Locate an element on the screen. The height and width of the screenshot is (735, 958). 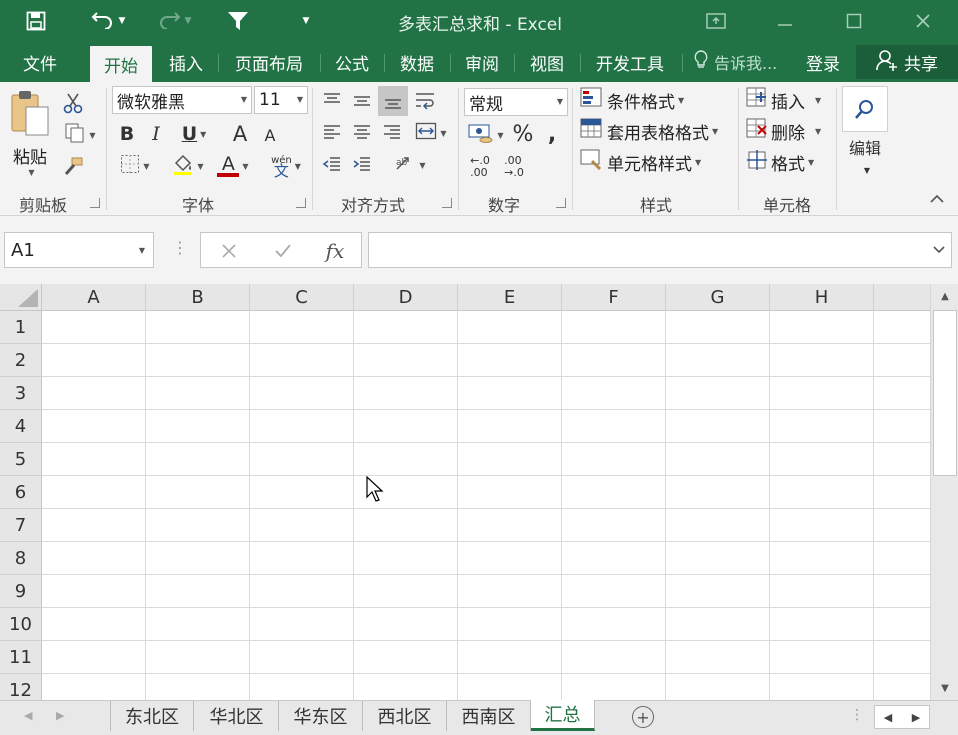
format-cells-dropdown-icon: ▼ is located at coordinates (811, 162).